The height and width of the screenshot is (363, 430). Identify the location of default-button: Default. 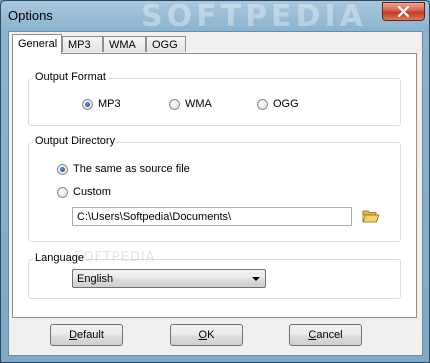
(86, 335).